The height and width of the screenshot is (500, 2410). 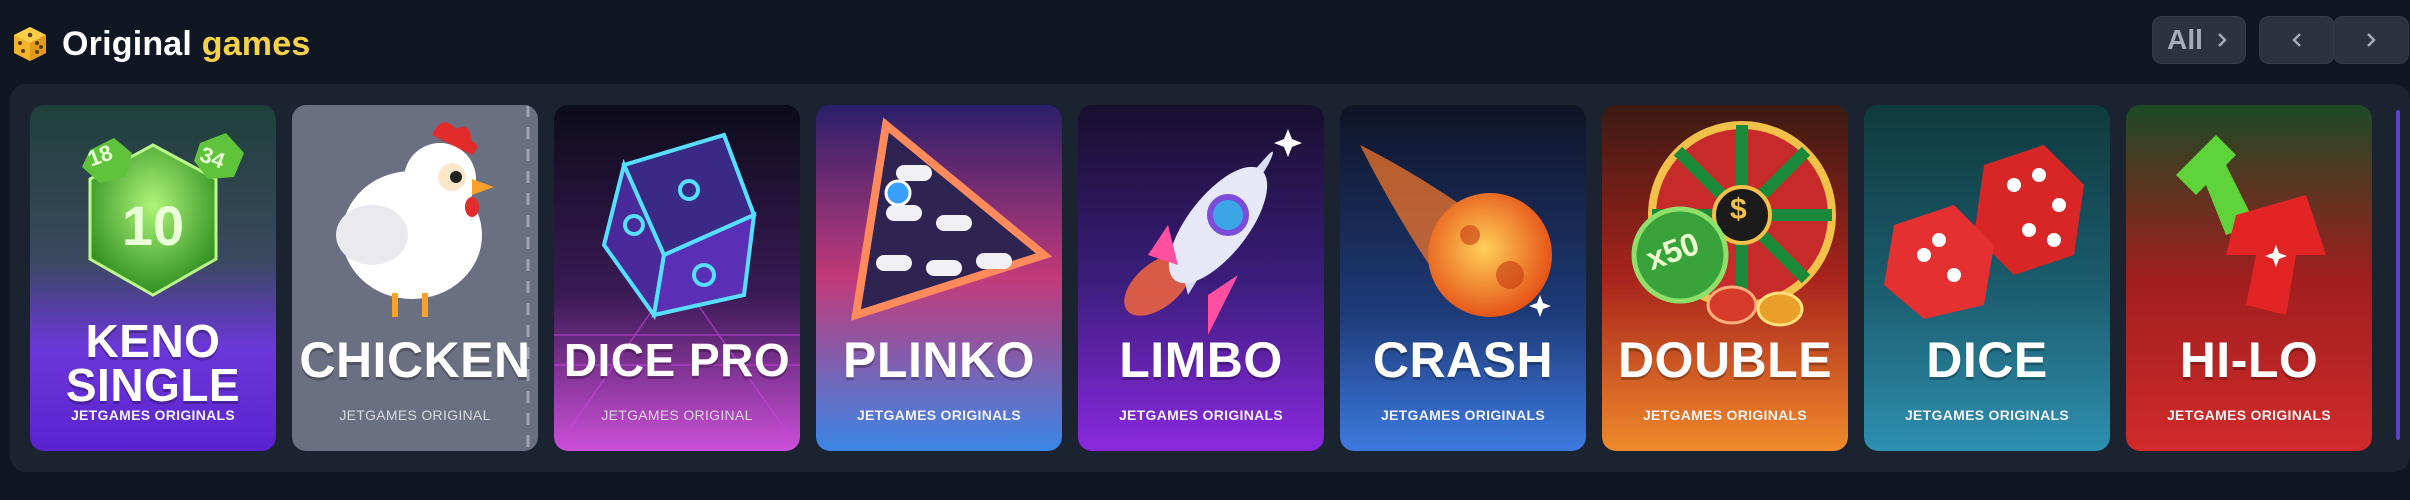 I want to click on game-card-limbo: LIMBO JETGAMES ORIGINALS, so click(x=1201, y=278).